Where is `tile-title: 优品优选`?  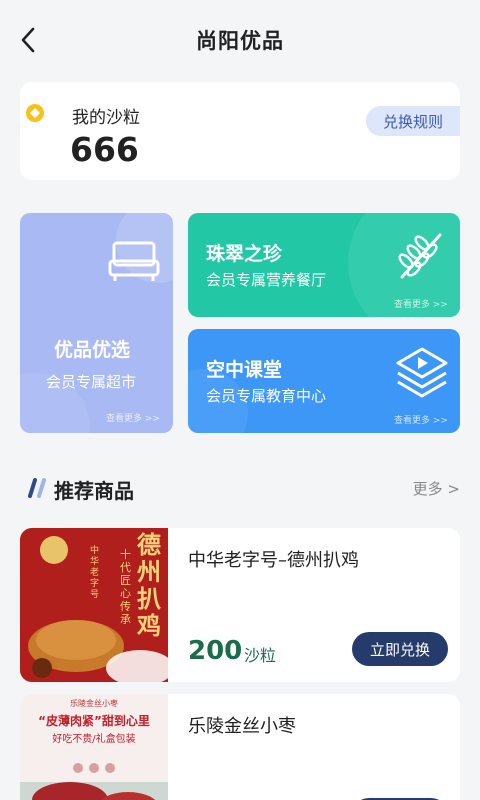 tile-title: 优品优选 is located at coordinates (92, 350).